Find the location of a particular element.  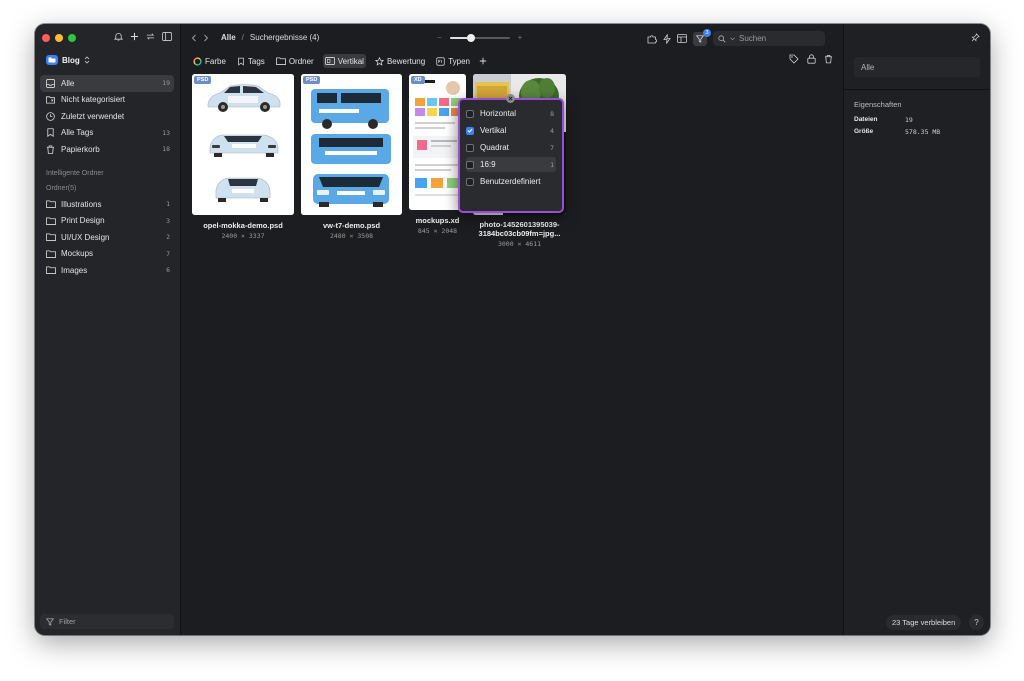

help-button: ? is located at coordinates (976, 622).